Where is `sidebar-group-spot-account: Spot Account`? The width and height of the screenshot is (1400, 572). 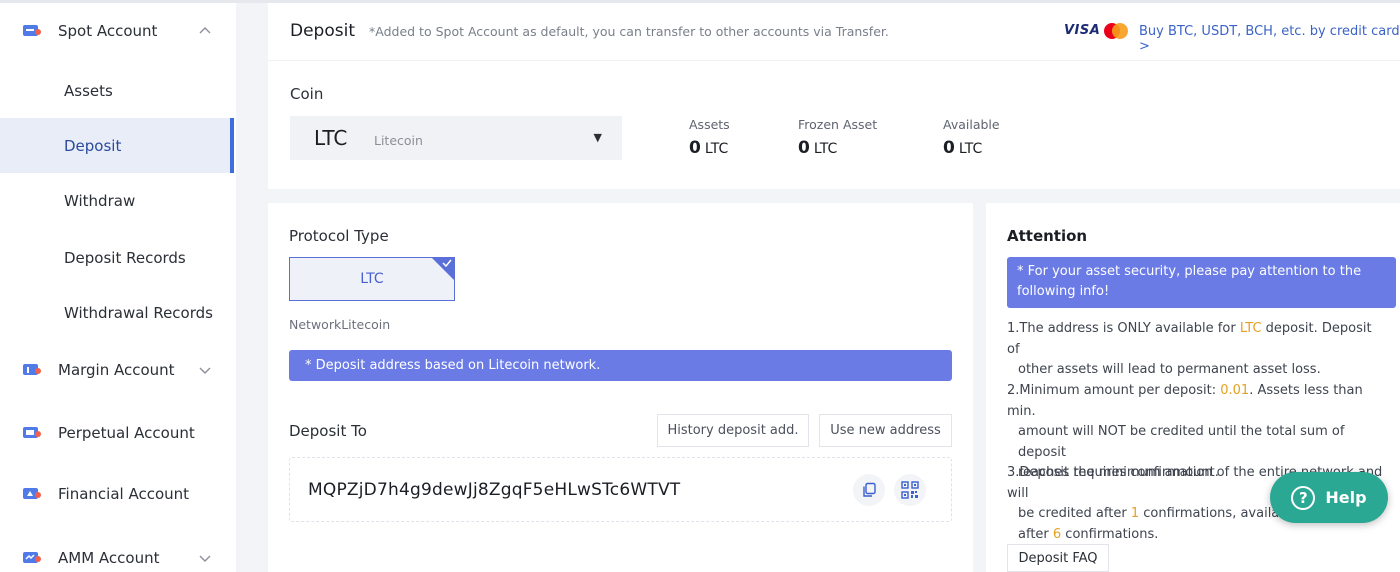 sidebar-group-spot-account: Spot Account is located at coordinates (118, 31).